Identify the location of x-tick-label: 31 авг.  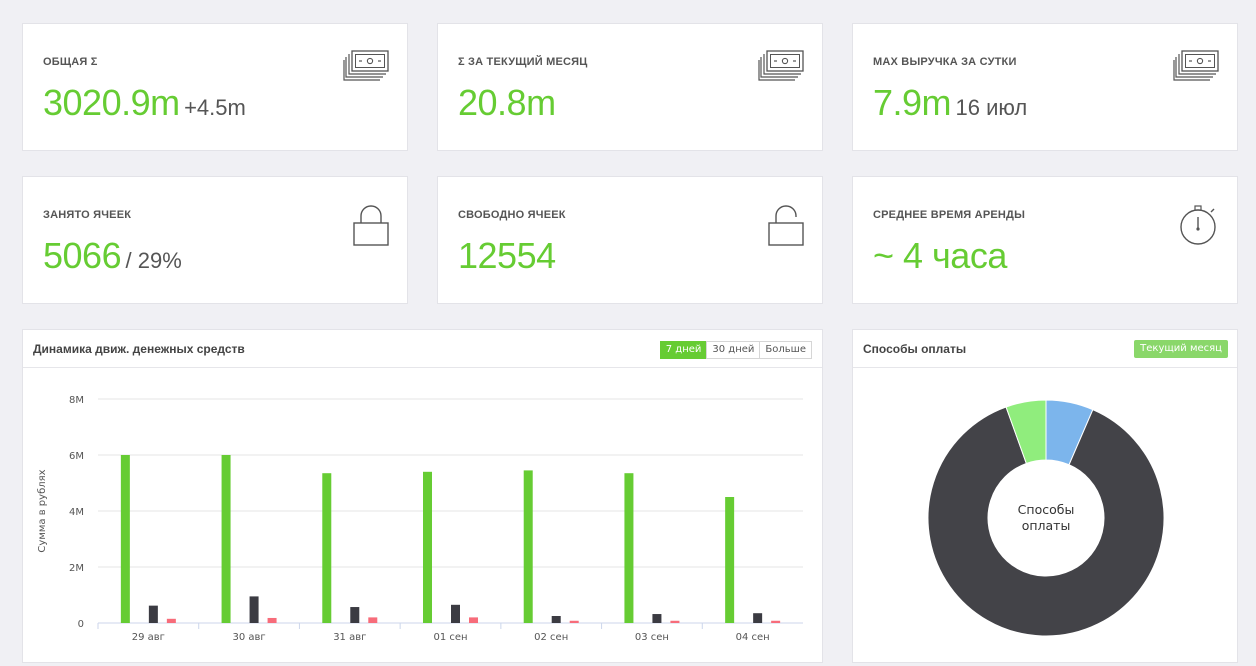
(349, 637).